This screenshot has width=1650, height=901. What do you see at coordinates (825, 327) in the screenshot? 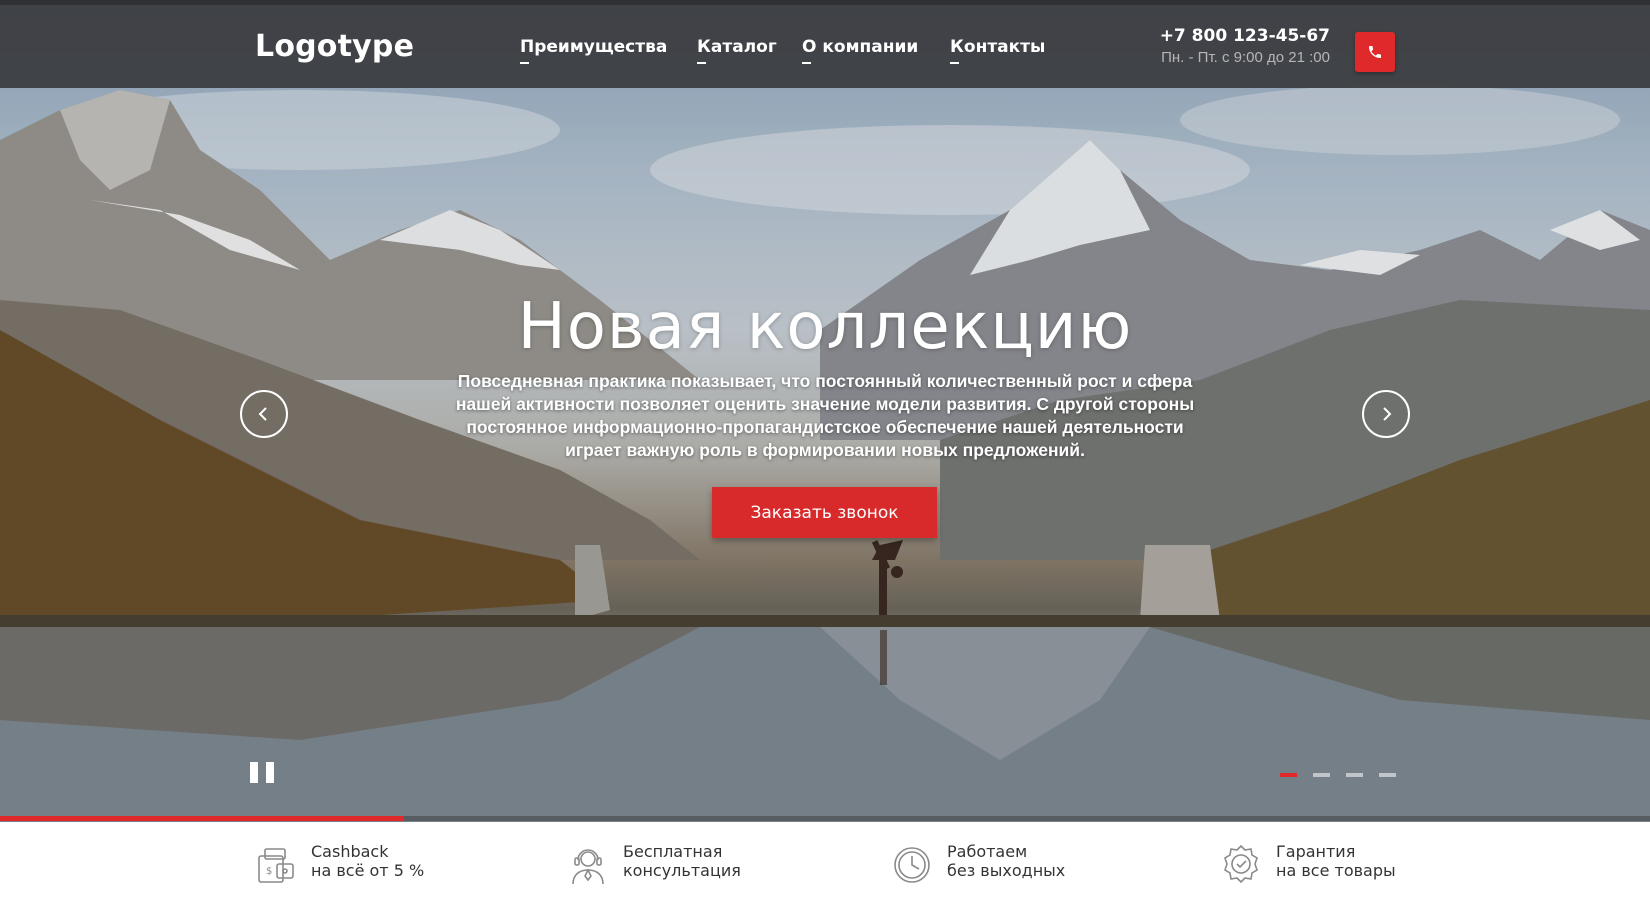
I see `hero-title: Новая коллекцию` at bounding box center [825, 327].